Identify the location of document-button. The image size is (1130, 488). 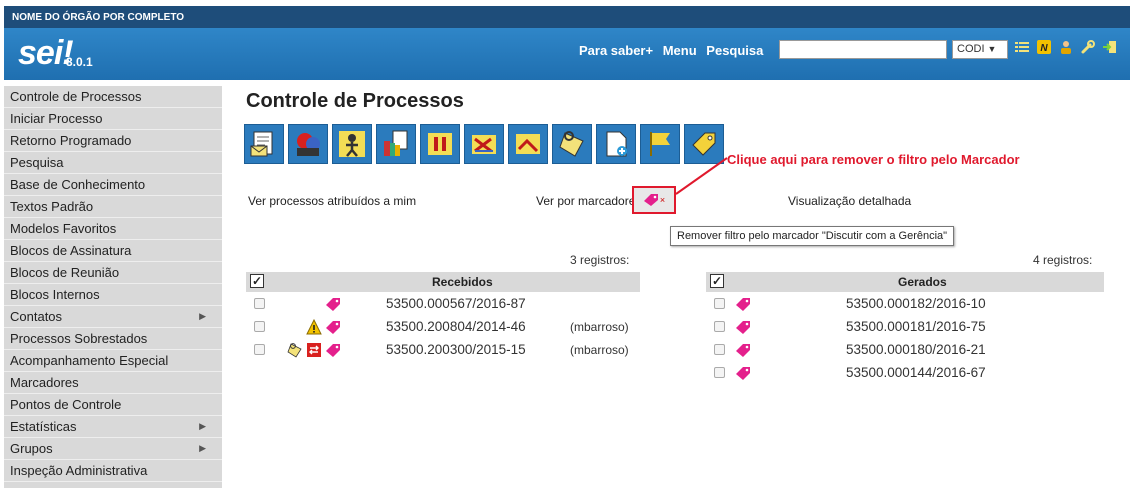
(396, 144).